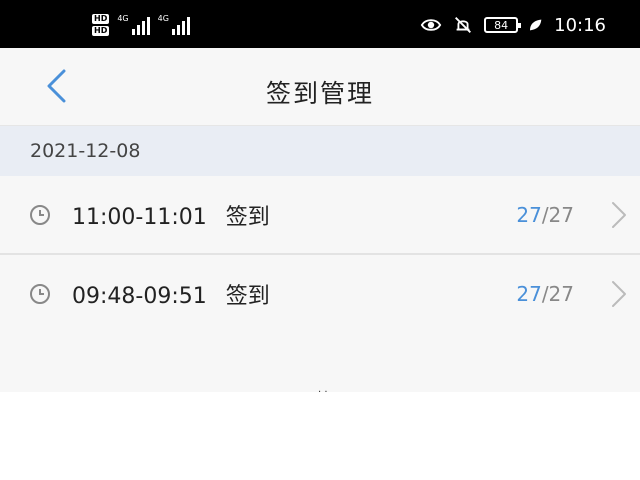 The width and height of the screenshot is (640, 480). What do you see at coordinates (320, 151) in the screenshot?
I see `section-date-header: 2021-12-08` at bounding box center [320, 151].